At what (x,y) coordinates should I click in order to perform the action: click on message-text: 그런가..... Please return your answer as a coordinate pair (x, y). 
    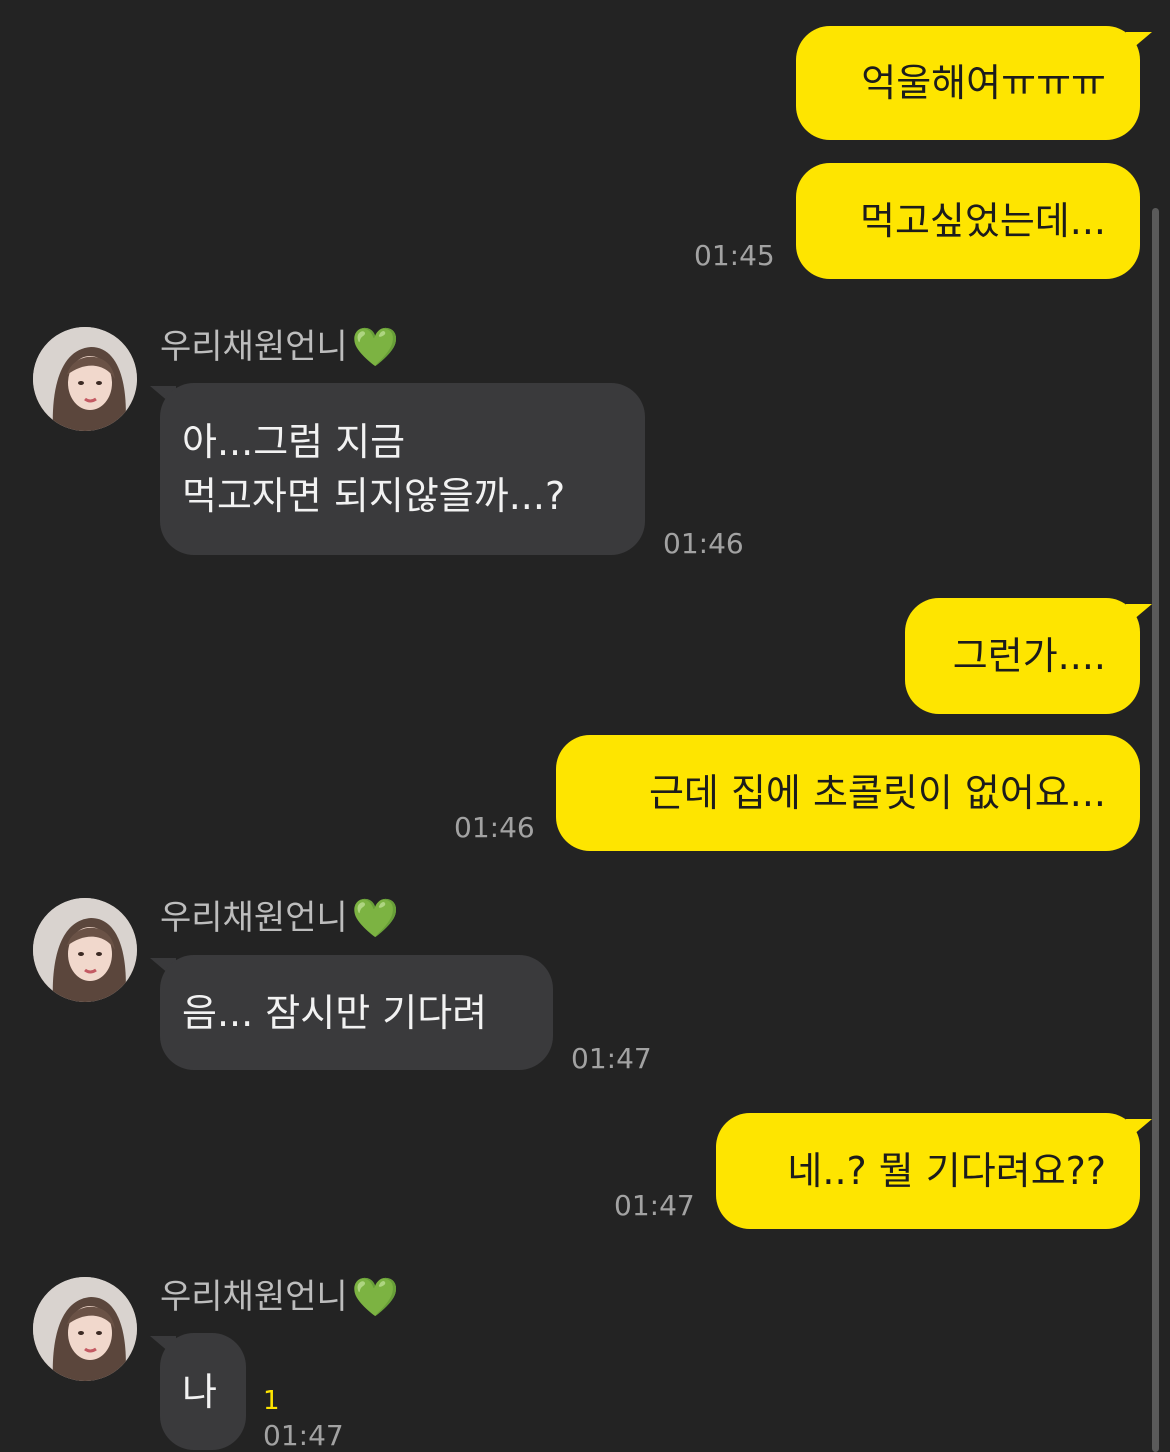
    Looking at the image, I should click on (1029, 656).